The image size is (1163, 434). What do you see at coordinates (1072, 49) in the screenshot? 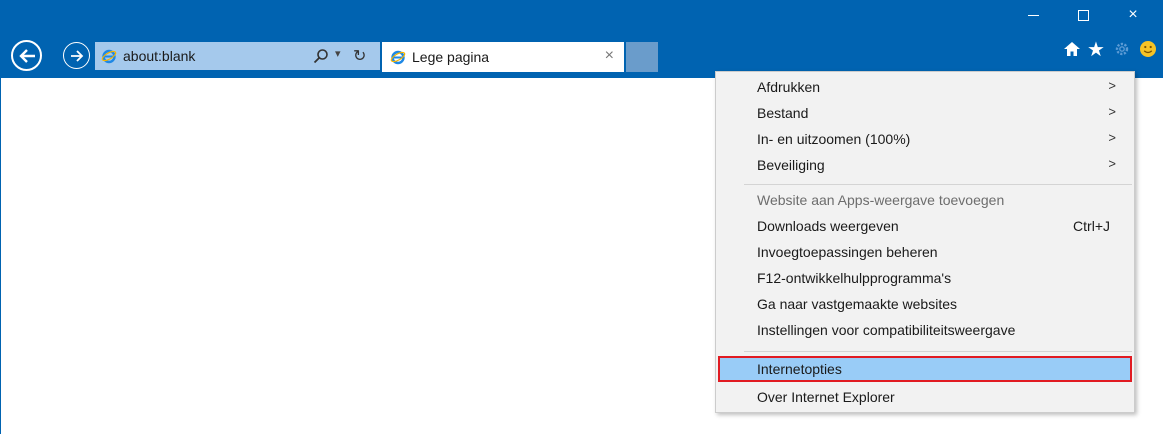
I see `home-icon` at bounding box center [1072, 49].